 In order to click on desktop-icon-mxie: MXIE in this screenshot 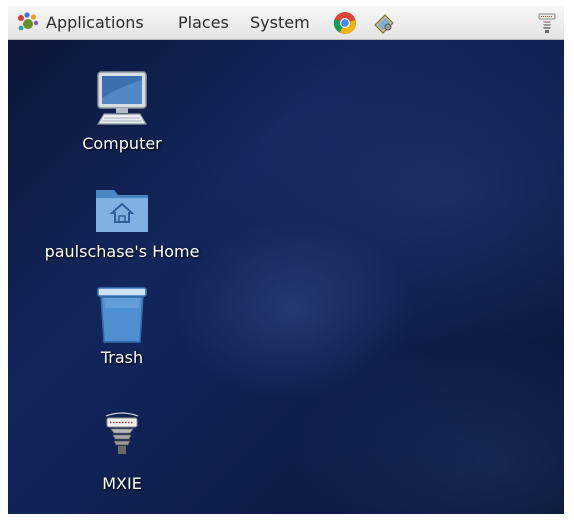, I will do `click(122, 449)`.